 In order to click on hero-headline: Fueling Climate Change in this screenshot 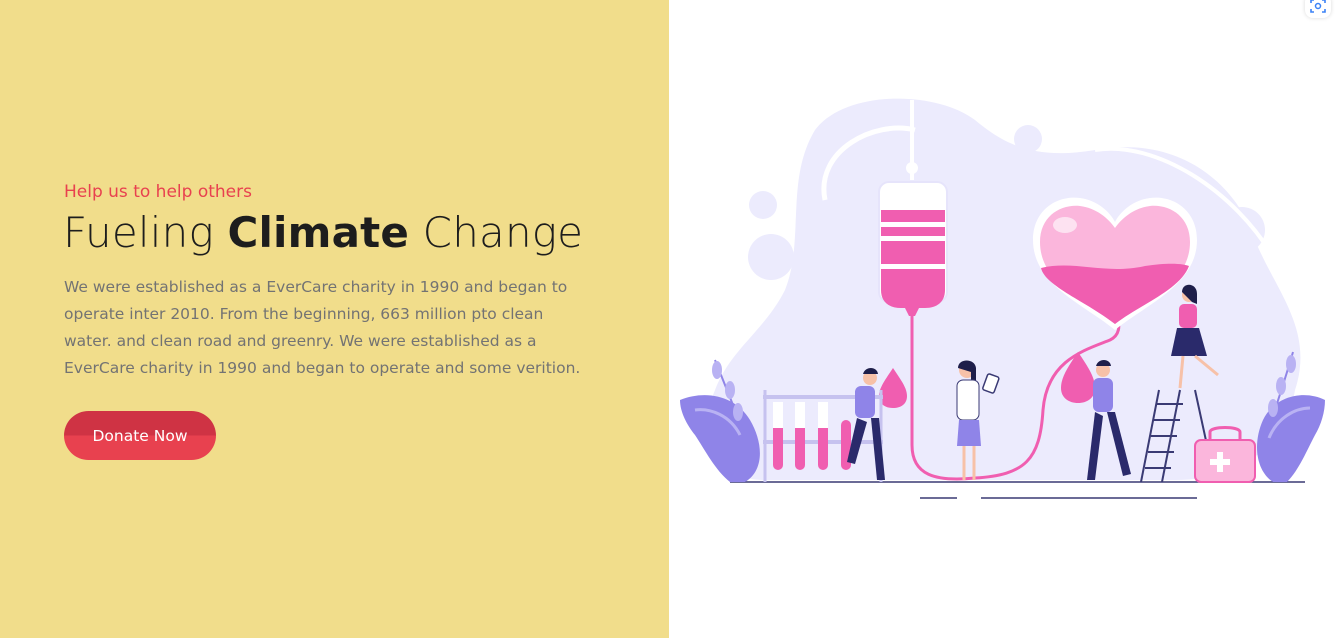, I will do `click(323, 232)`.